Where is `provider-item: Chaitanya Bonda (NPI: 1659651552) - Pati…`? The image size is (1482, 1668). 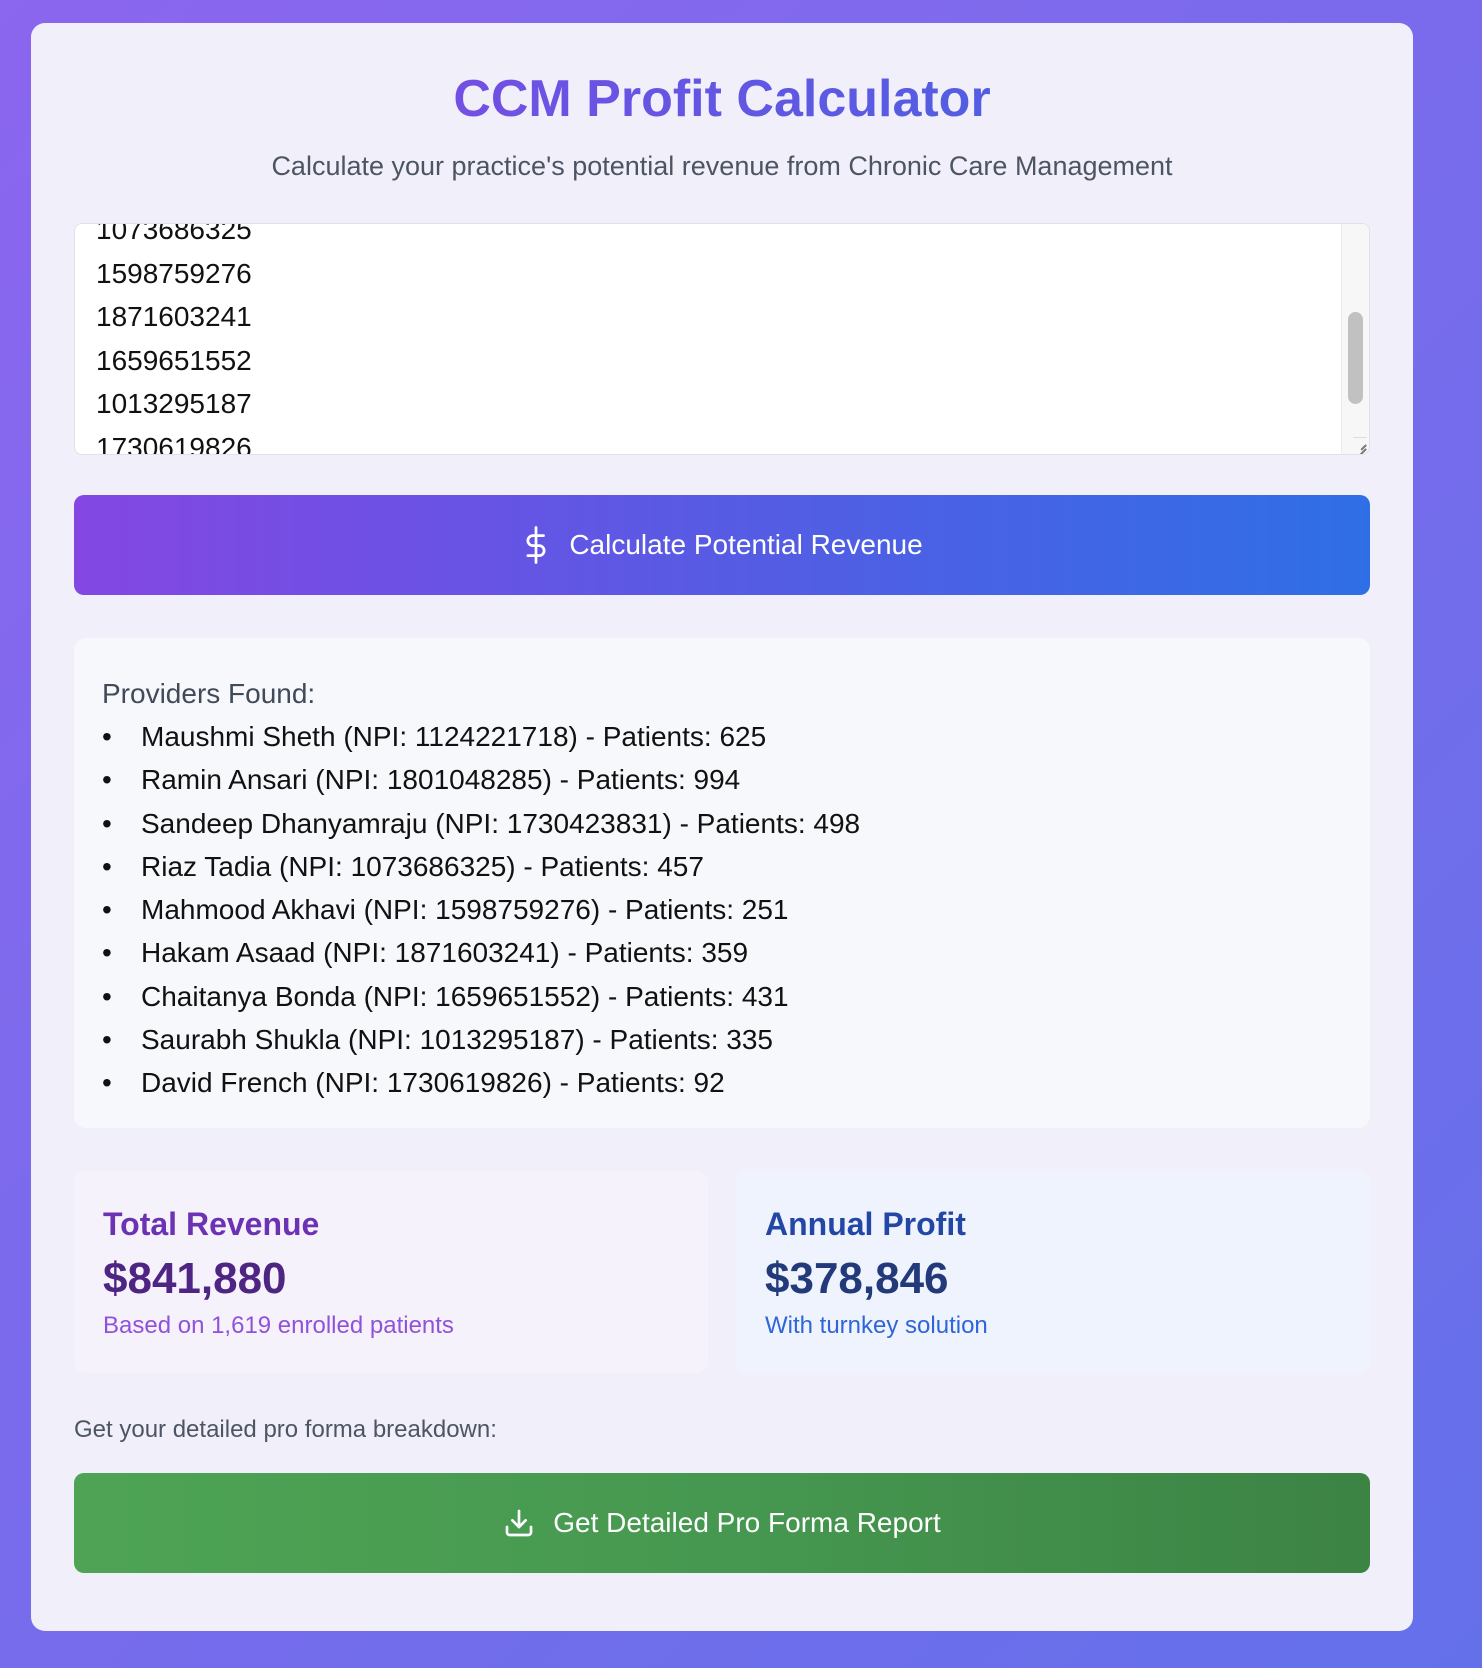
provider-item: Chaitanya Bonda (NPI: 1659651552) - Pati… is located at coordinates (722, 997).